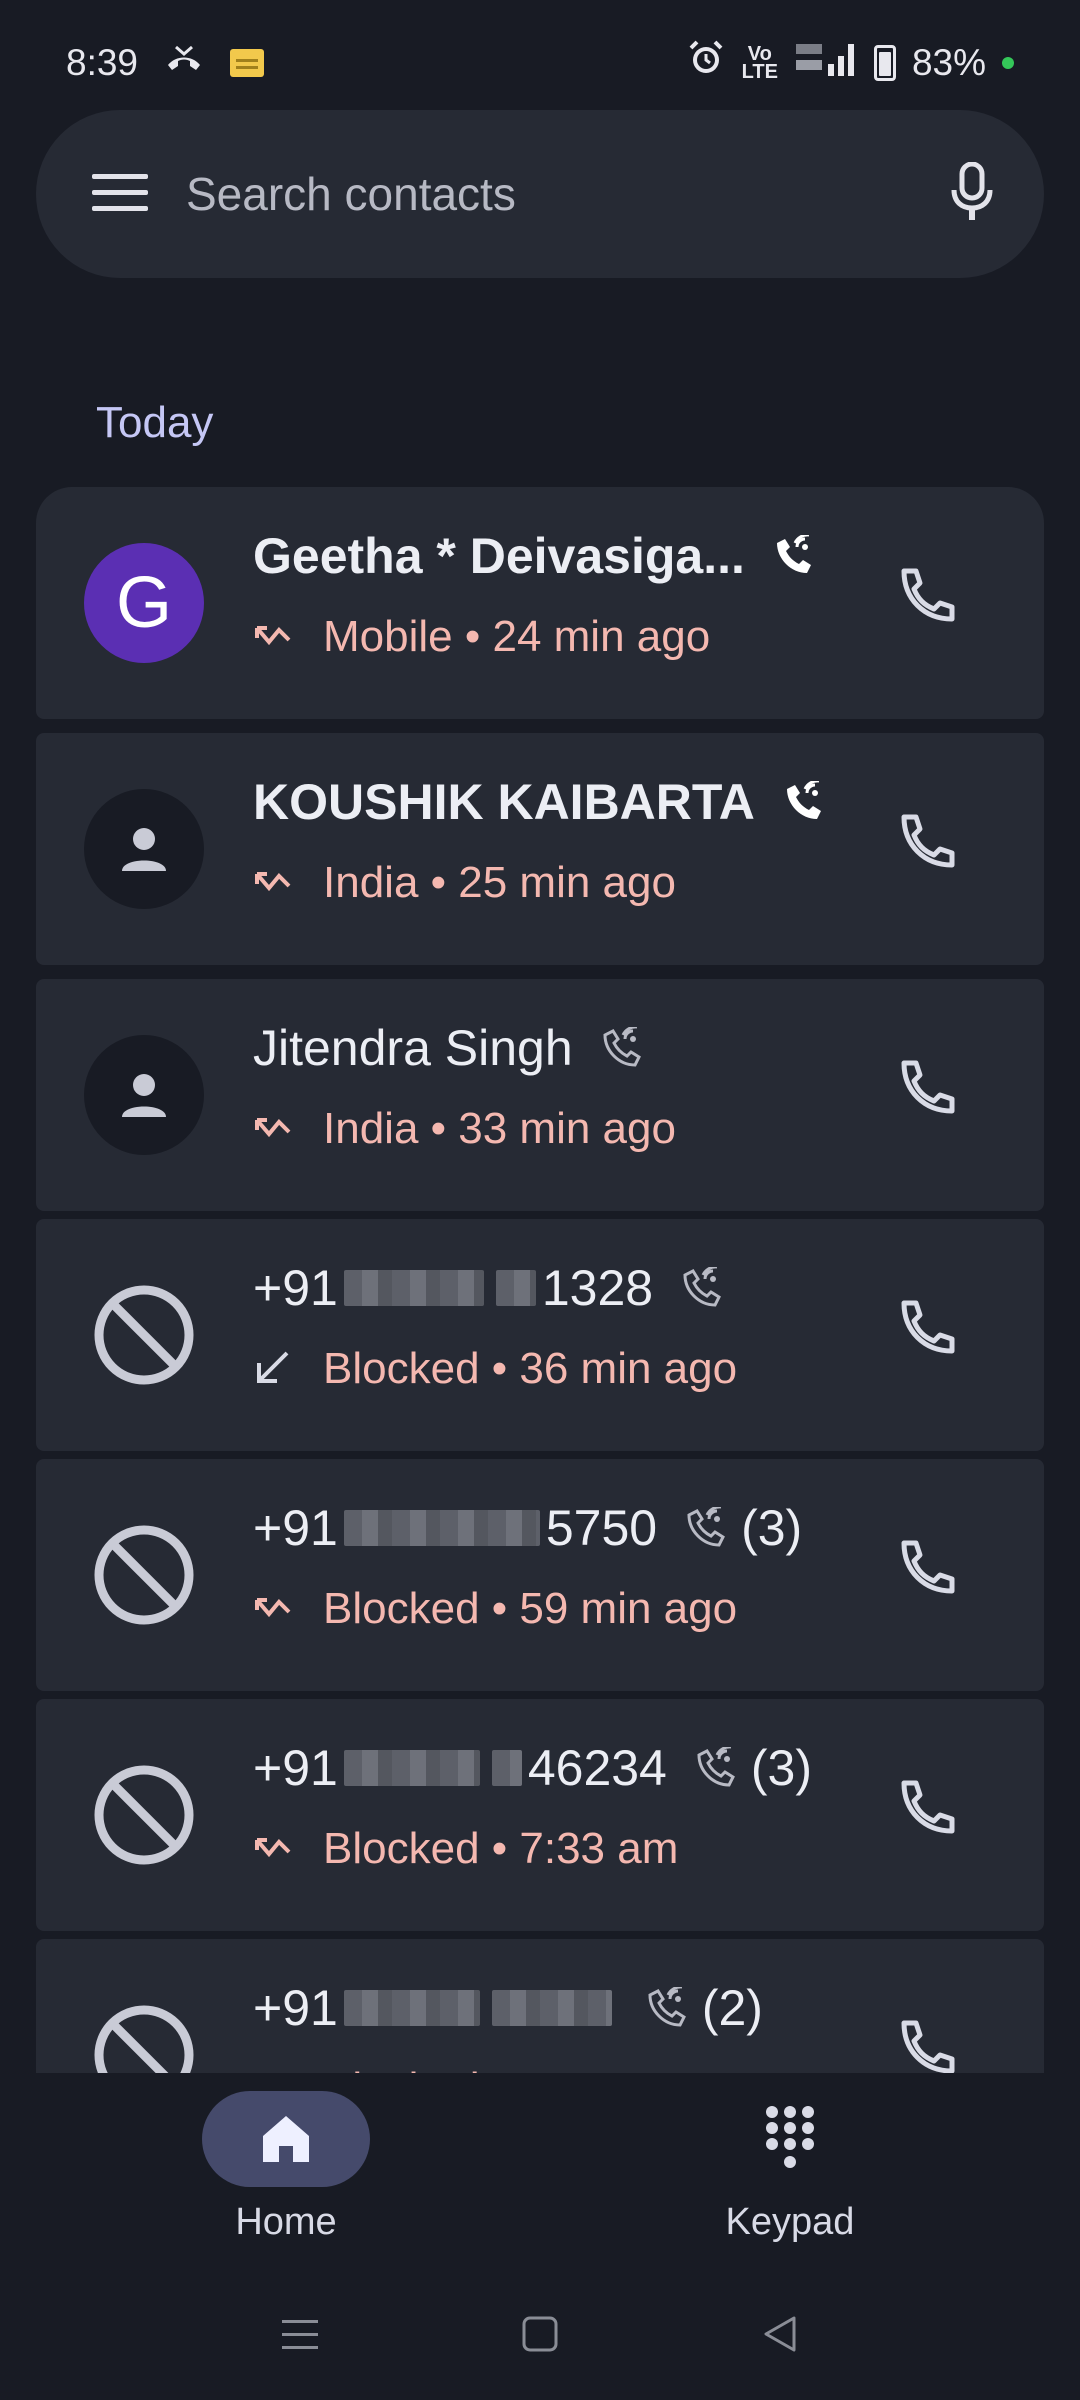 The height and width of the screenshot is (2400, 1080). What do you see at coordinates (286, 2222) in the screenshot?
I see `nav-home-label: Home` at bounding box center [286, 2222].